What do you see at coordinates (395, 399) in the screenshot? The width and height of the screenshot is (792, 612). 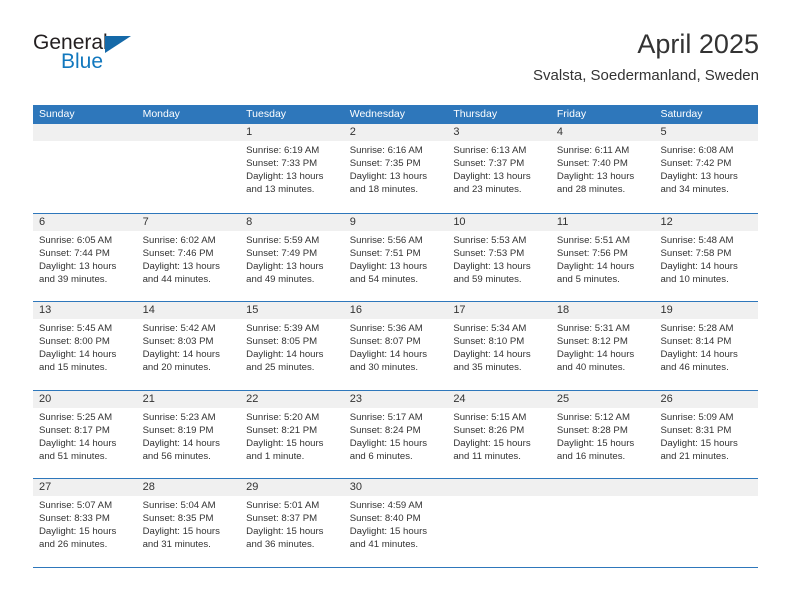 I see `day-number-band: 23` at bounding box center [395, 399].